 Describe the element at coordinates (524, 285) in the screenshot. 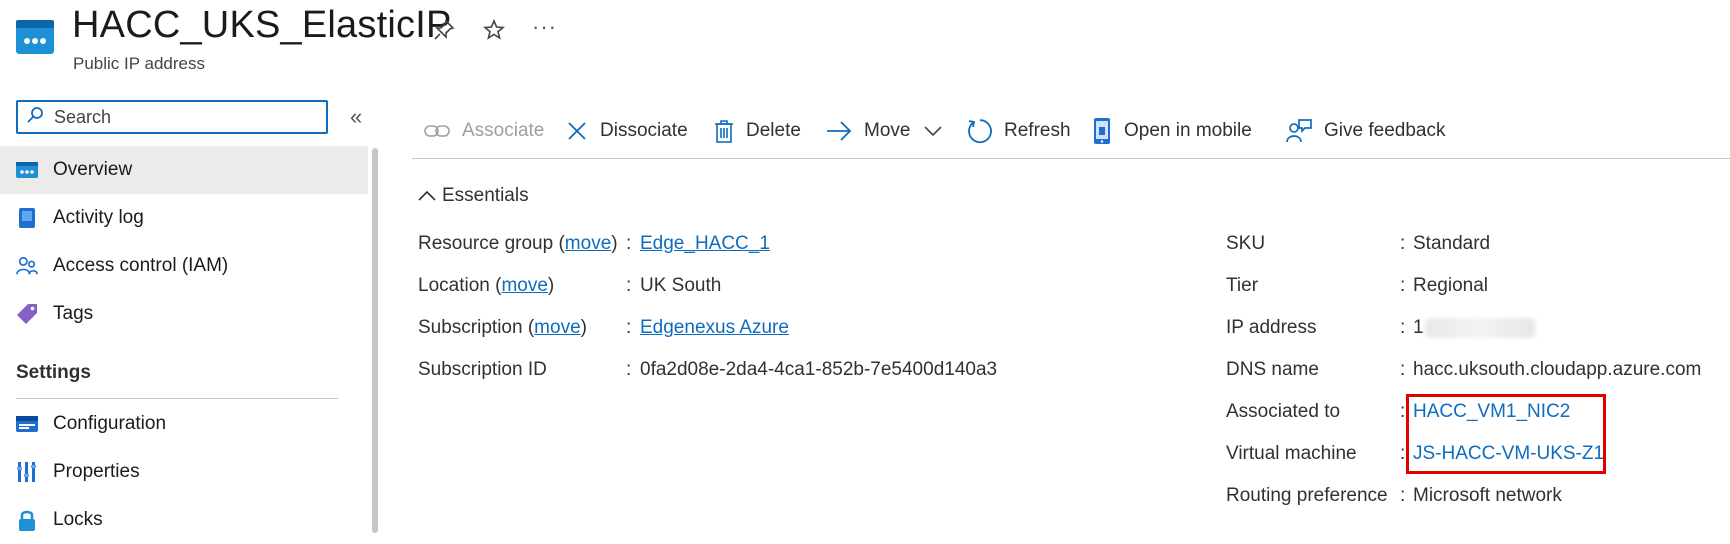

I see `location-move-link: move` at that location.